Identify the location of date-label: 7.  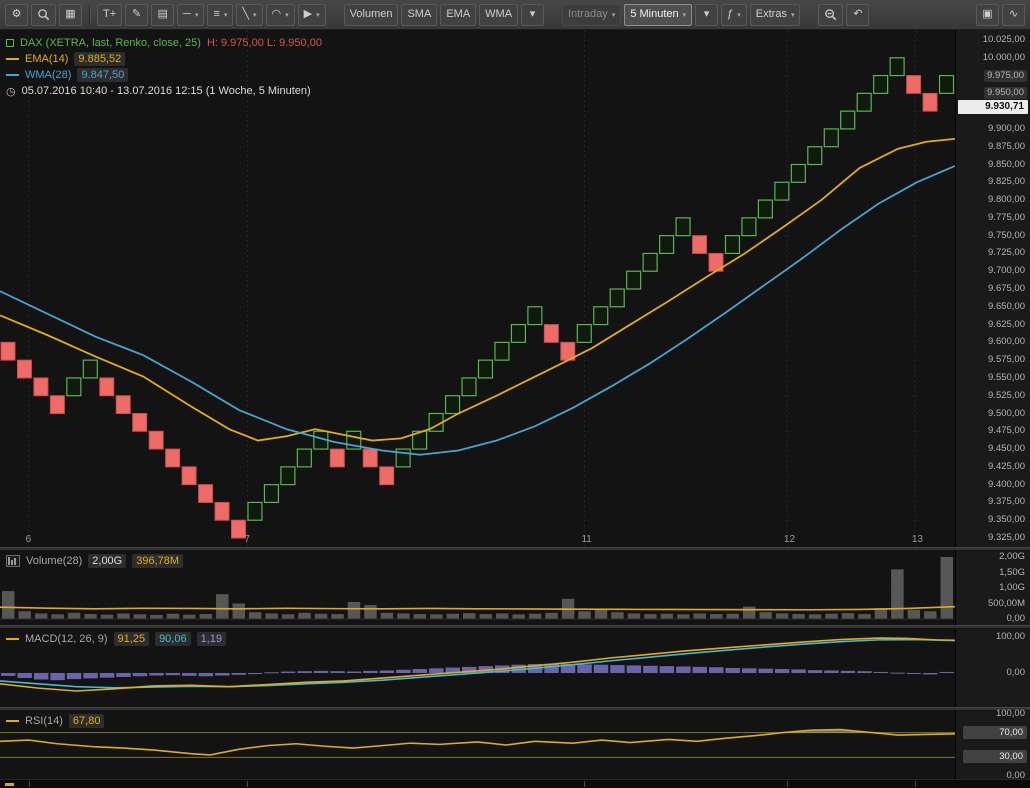
(247, 539).